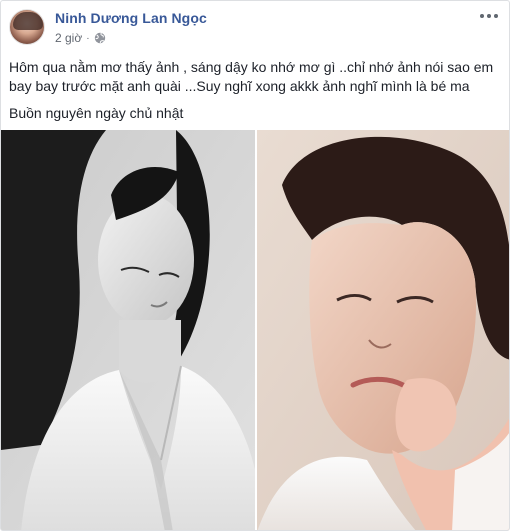 The width and height of the screenshot is (510, 531). I want to click on post-header: Ninh Dương Lan Ngọc 2 giờ ·, so click(255, 27).